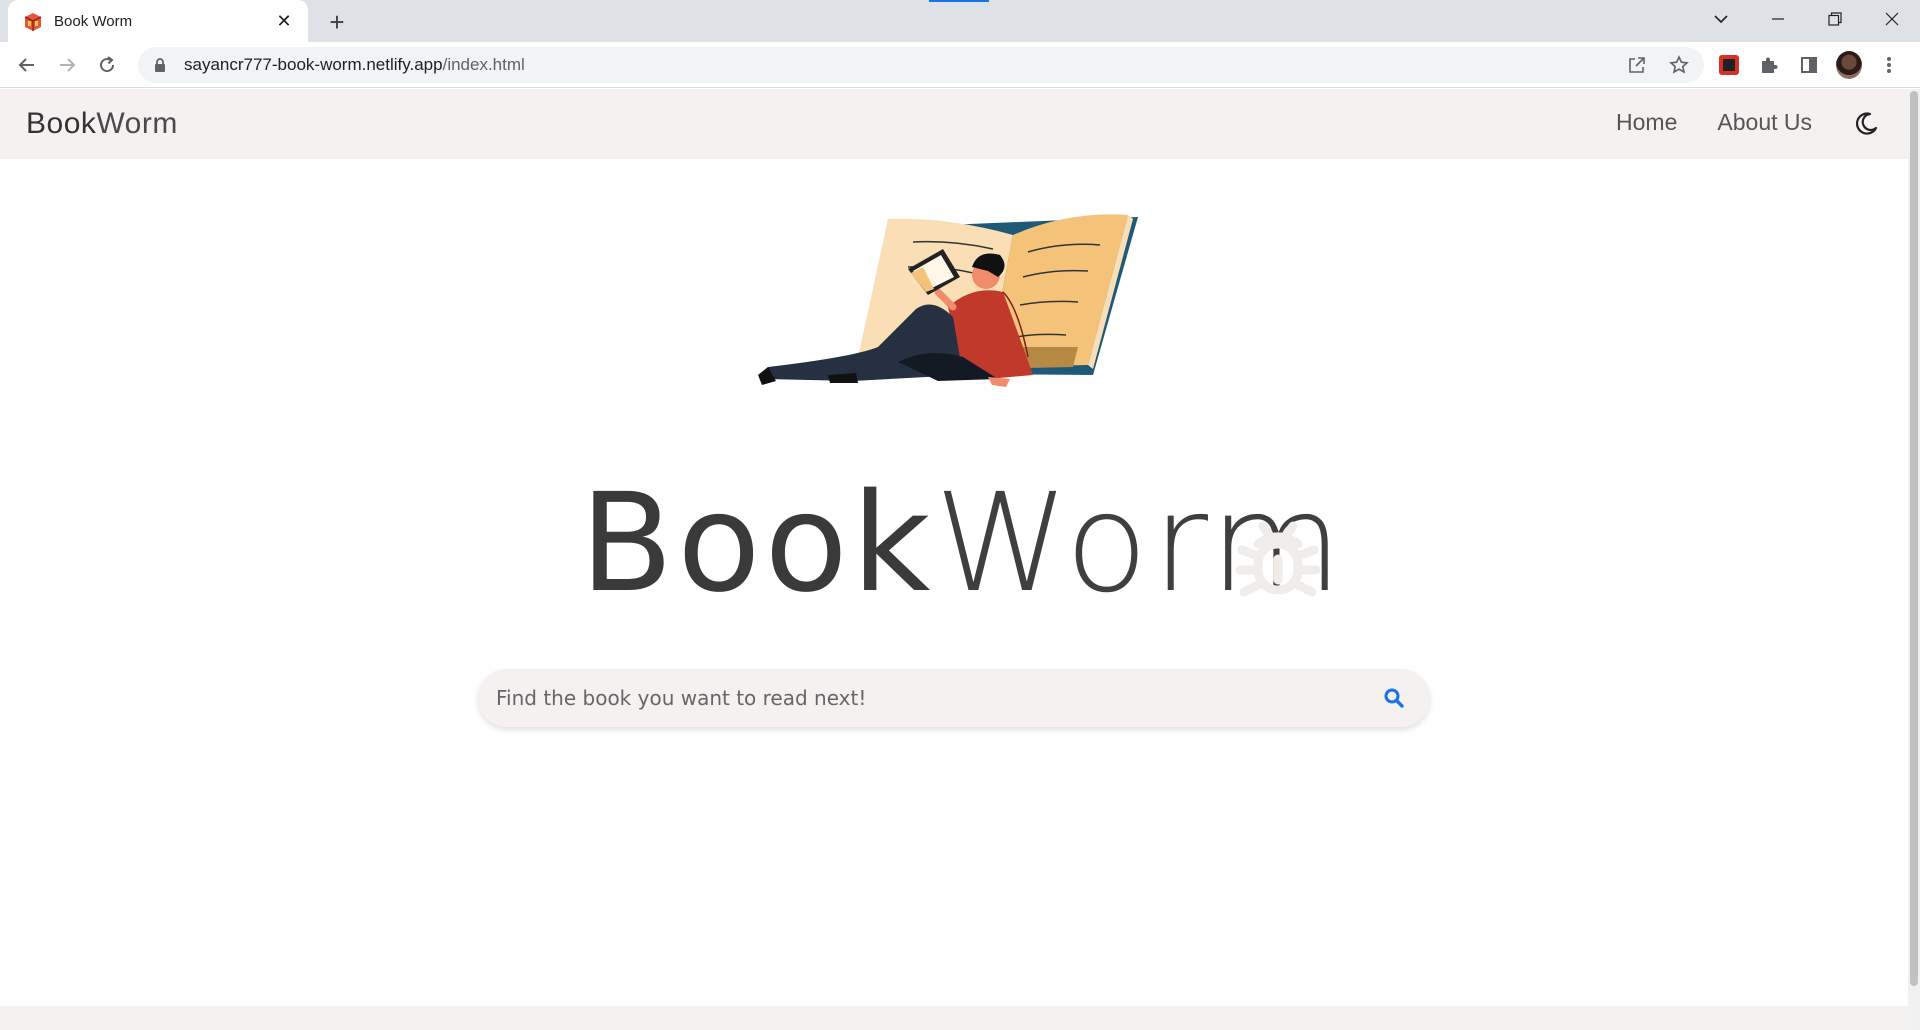 This screenshot has height=1030, width=1920. What do you see at coordinates (1637, 65) in the screenshot?
I see `share-icon` at bounding box center [1637, 65].